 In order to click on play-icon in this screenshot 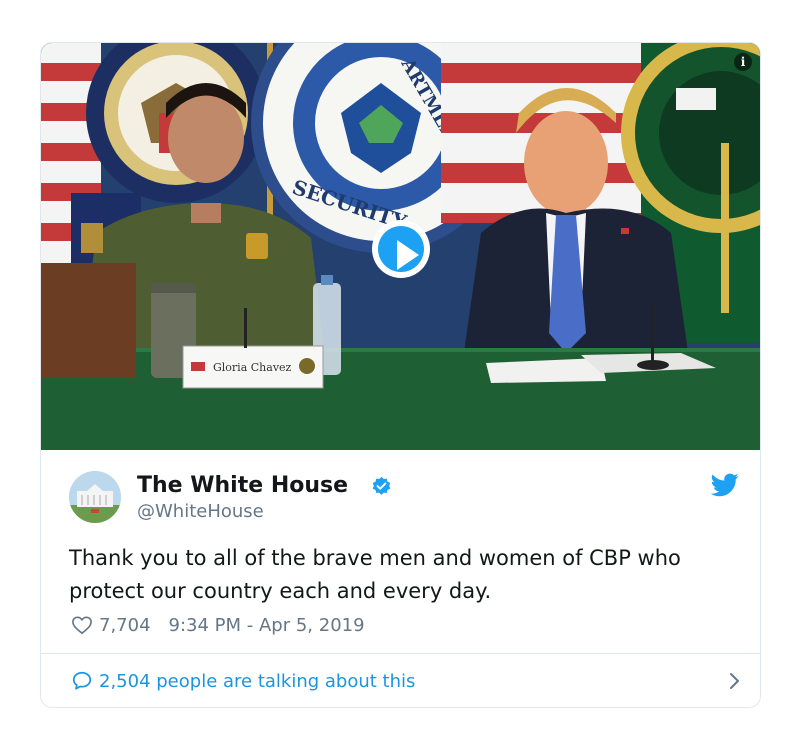, I will do `click(408, 255)`.